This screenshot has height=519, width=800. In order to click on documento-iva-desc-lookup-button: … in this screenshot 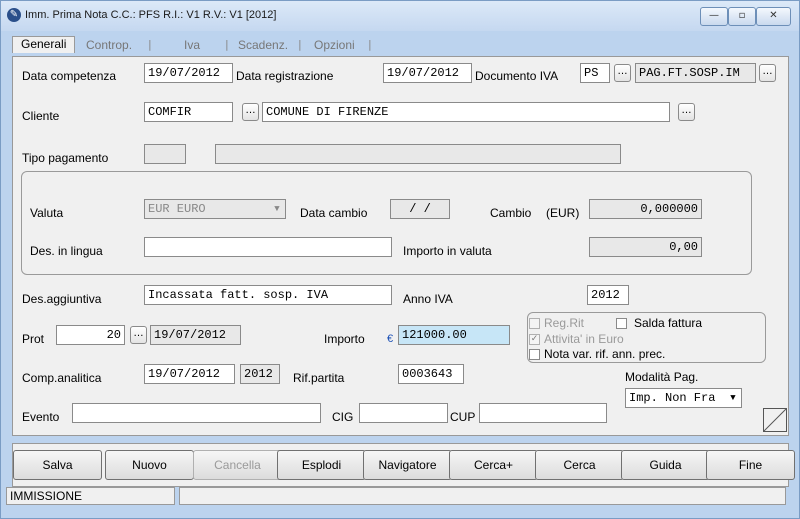, I will do `click(767, 73)`.